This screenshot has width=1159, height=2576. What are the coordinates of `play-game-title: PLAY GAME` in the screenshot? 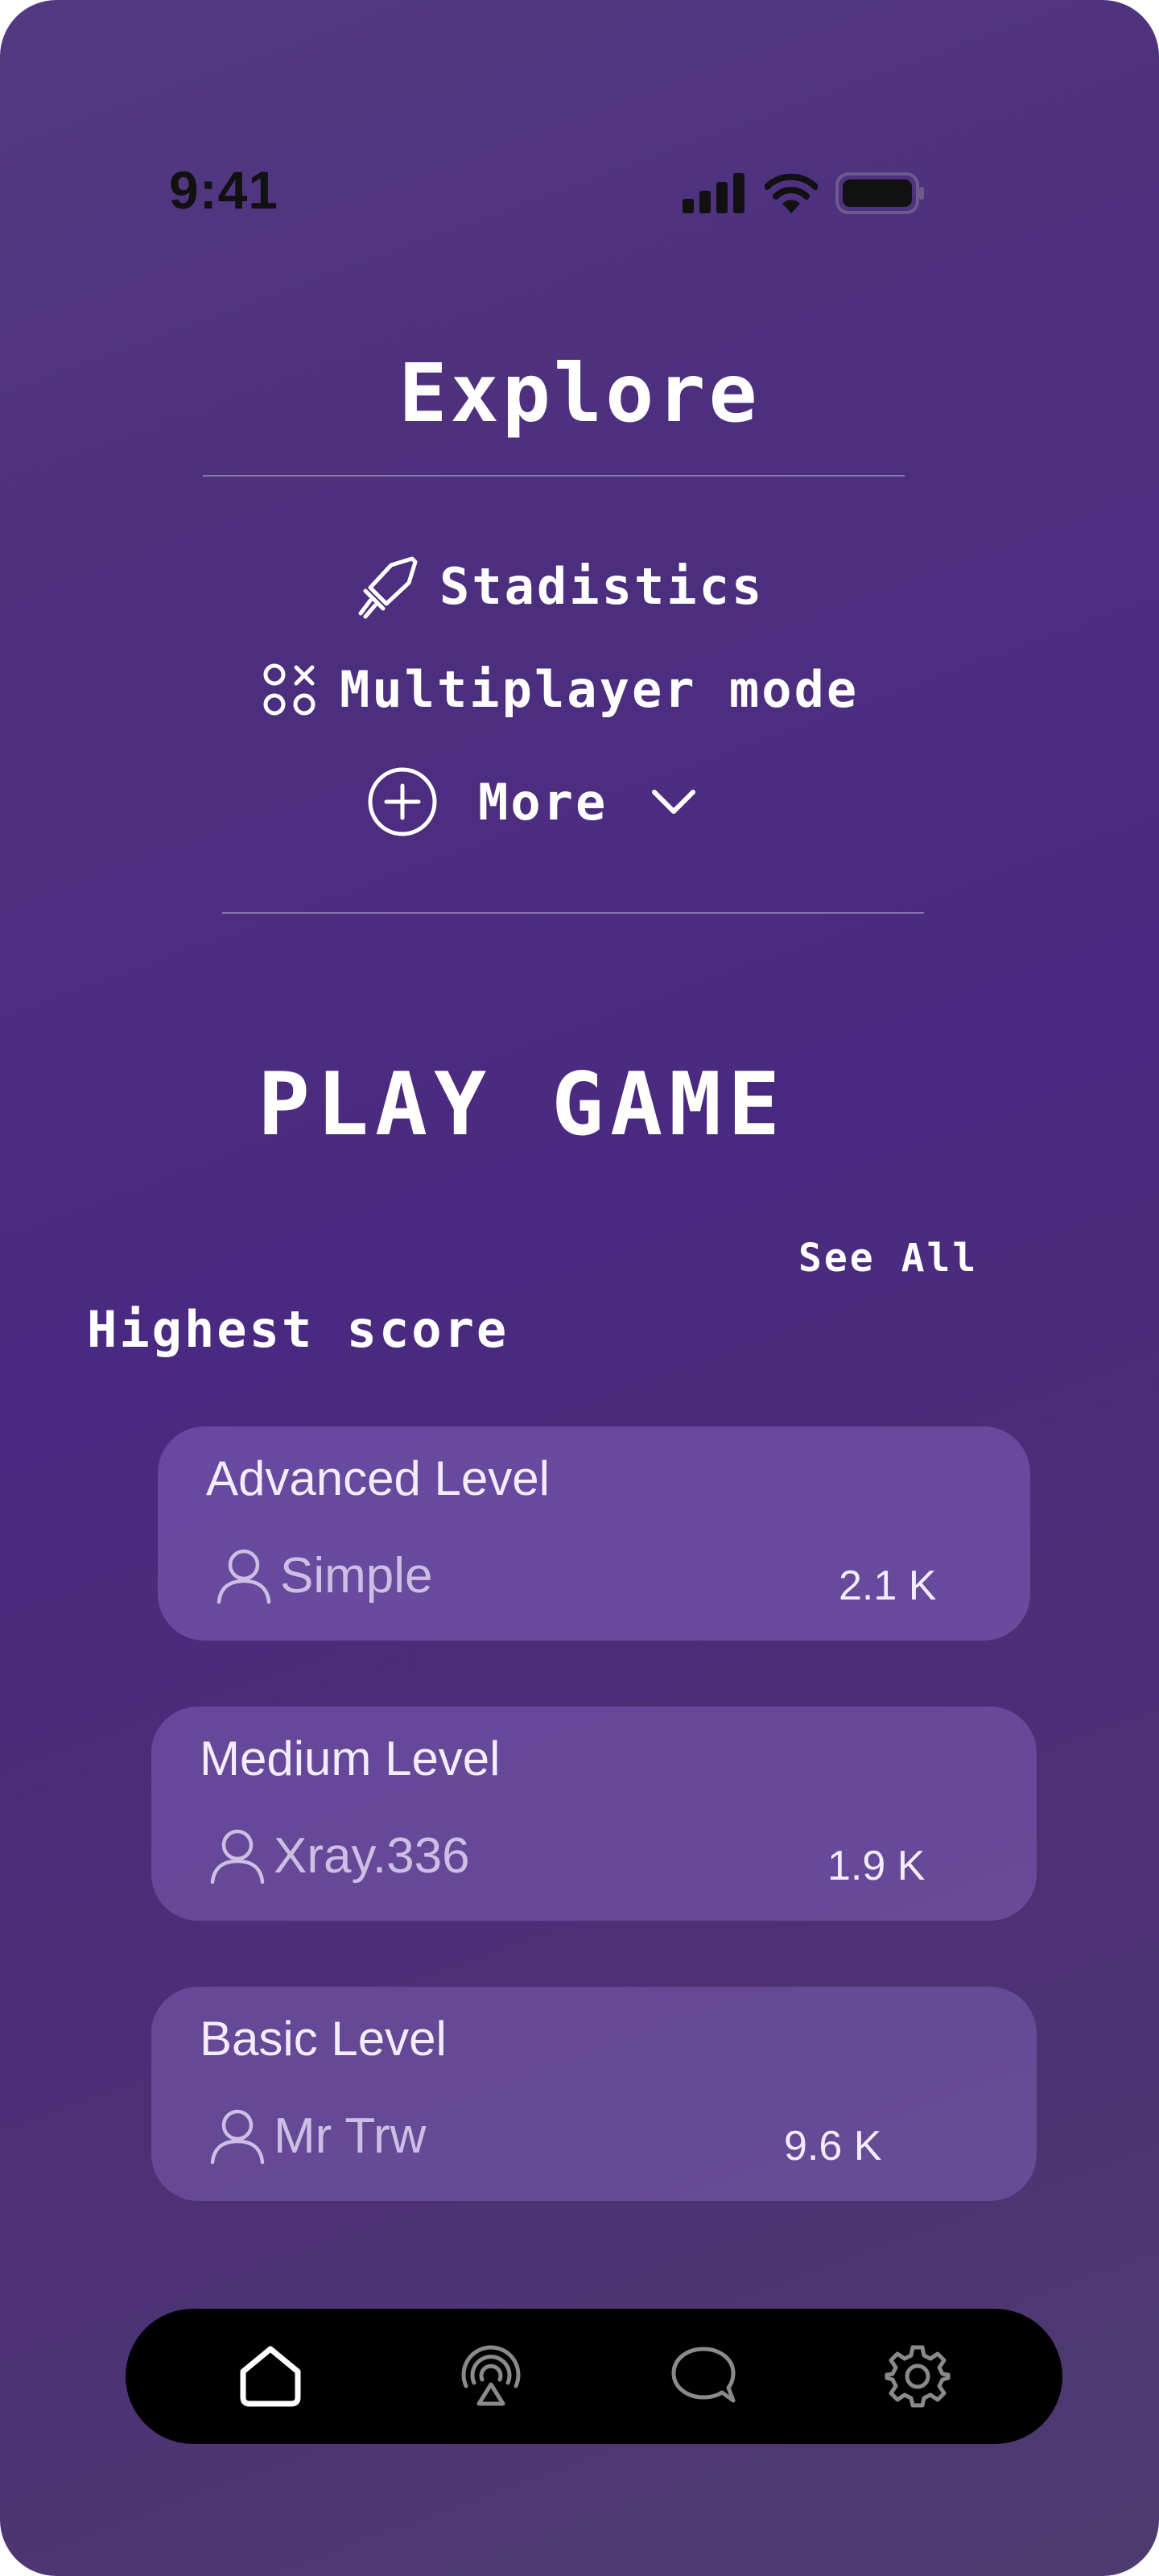 It's located at (522, 1105).